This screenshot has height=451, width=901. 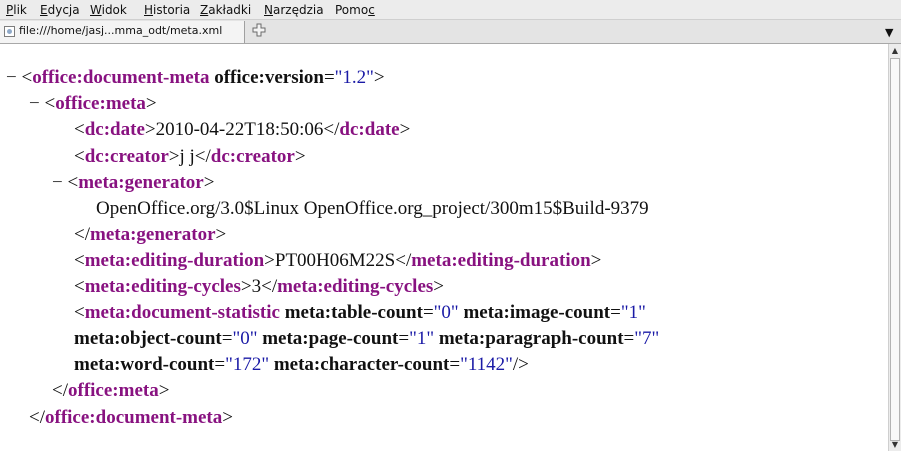 What do you see at coordinates (889, 32) in the screenshot?
I see `chevron-down-icon: ▼` at bounding box center [889, 32].